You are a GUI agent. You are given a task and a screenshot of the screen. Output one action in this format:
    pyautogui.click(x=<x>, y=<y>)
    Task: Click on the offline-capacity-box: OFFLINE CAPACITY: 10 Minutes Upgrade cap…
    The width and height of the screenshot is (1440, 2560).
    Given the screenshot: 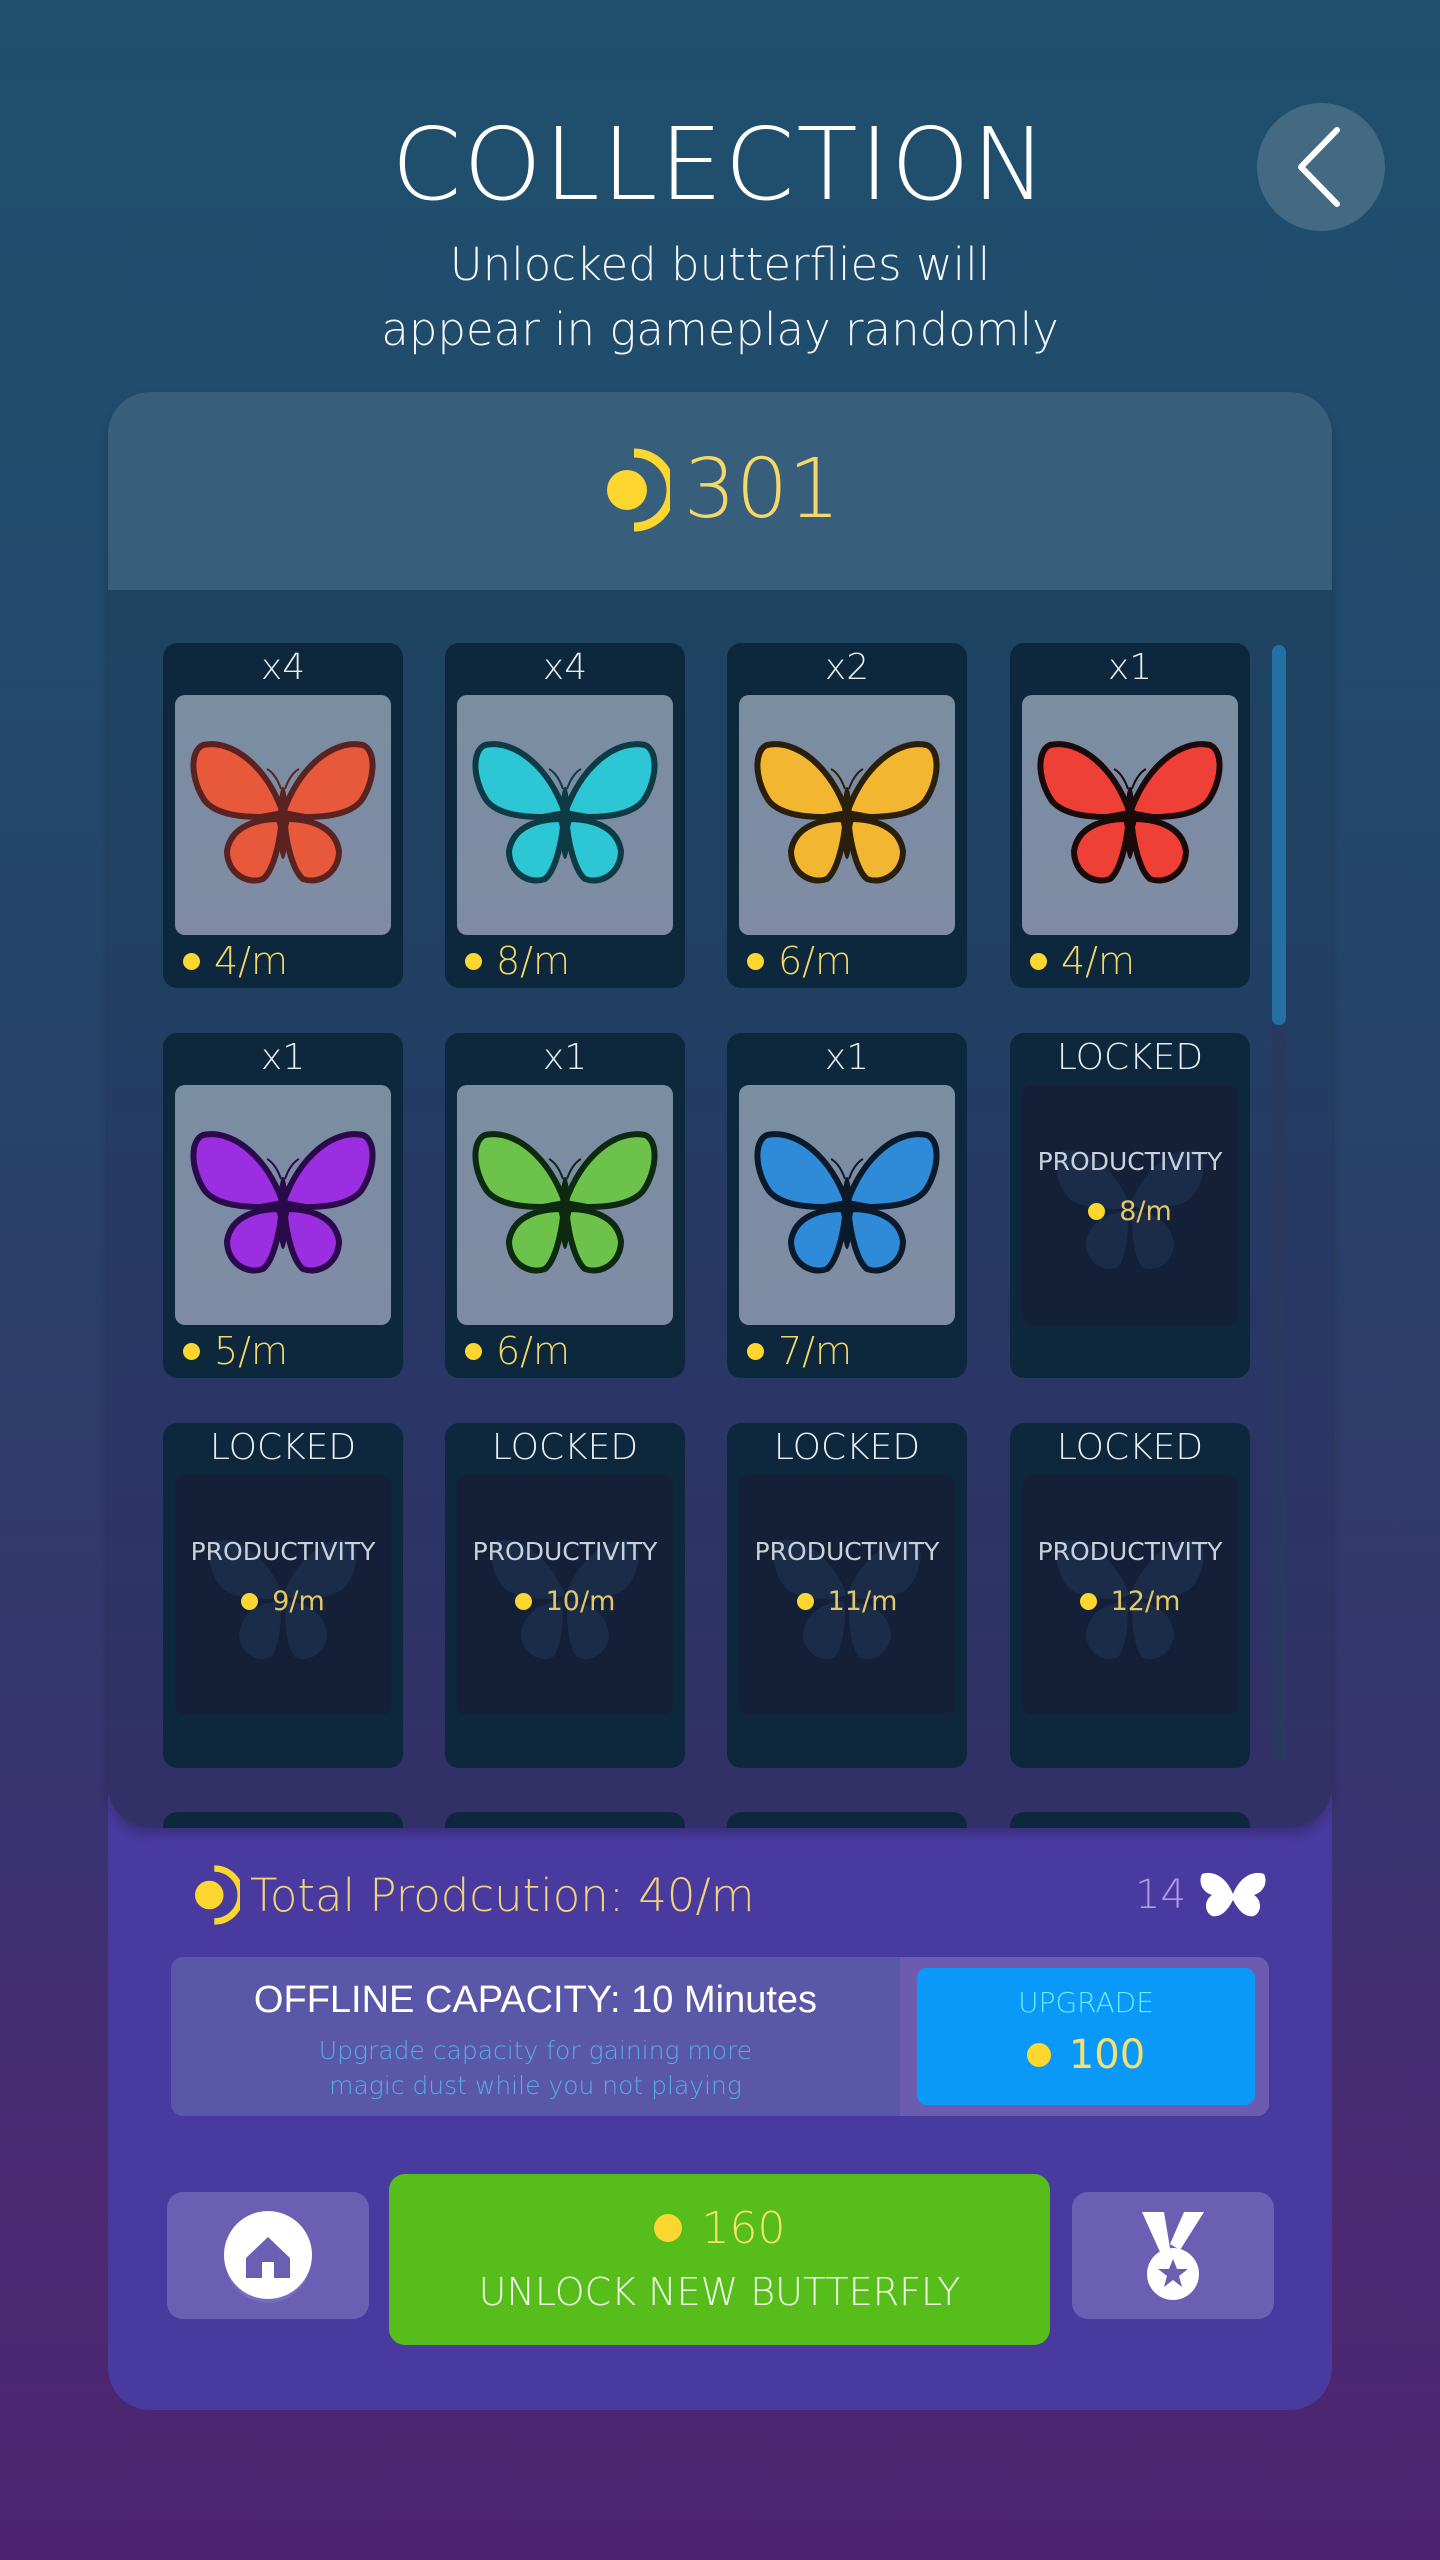 What is the action you would take?
    pyautogui.click(x=720, y=2036)
    